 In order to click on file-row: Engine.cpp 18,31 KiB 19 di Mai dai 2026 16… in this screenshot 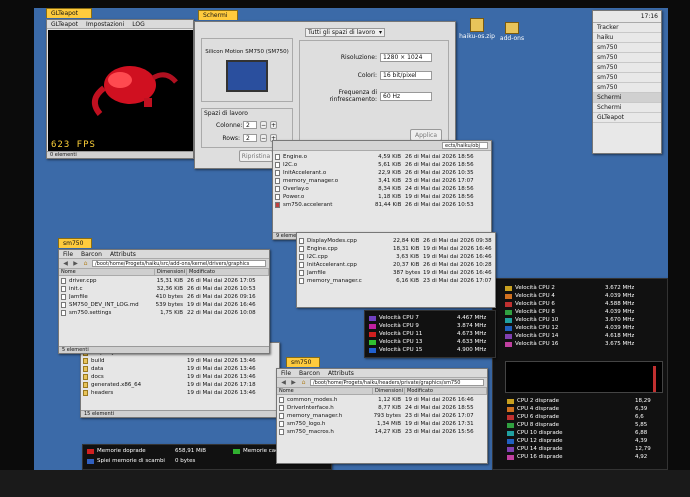, I will do `click(396, 249)`.